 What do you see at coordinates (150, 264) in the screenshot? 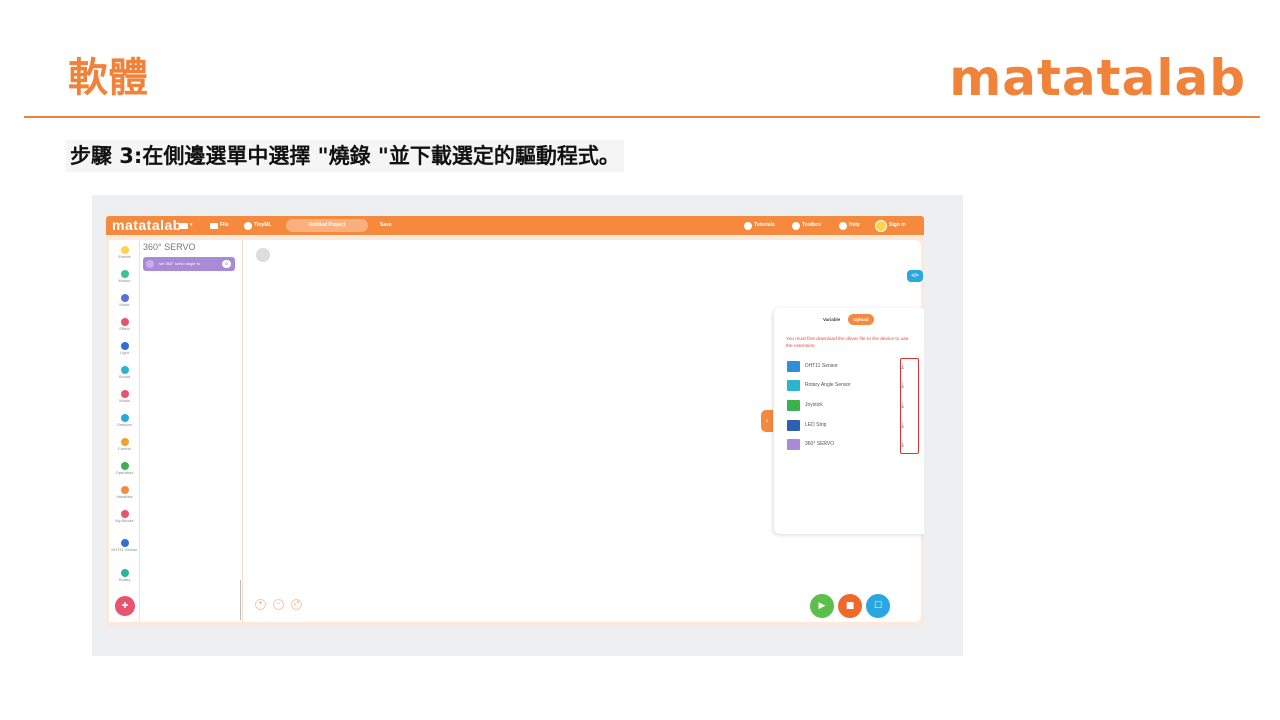
I see `servo-block-icon` at bounding box center [150, 264].